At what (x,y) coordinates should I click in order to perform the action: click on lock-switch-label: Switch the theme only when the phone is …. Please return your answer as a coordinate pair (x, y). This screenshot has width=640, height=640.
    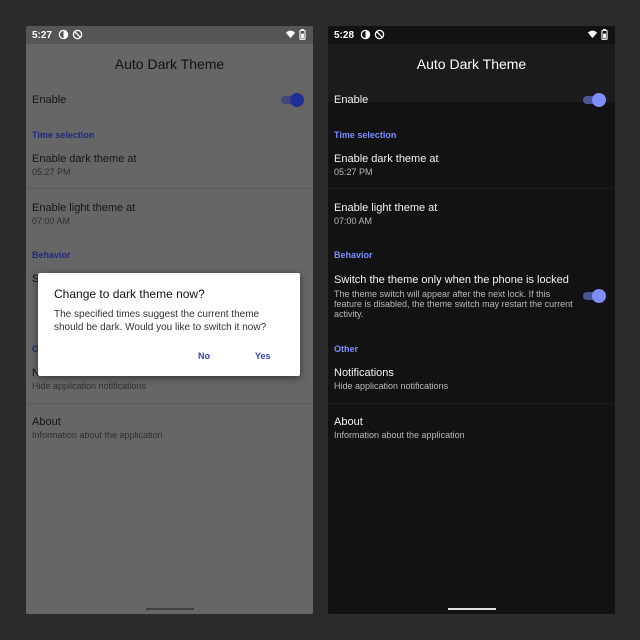
    Looking at the image, I should click on (451, 280).